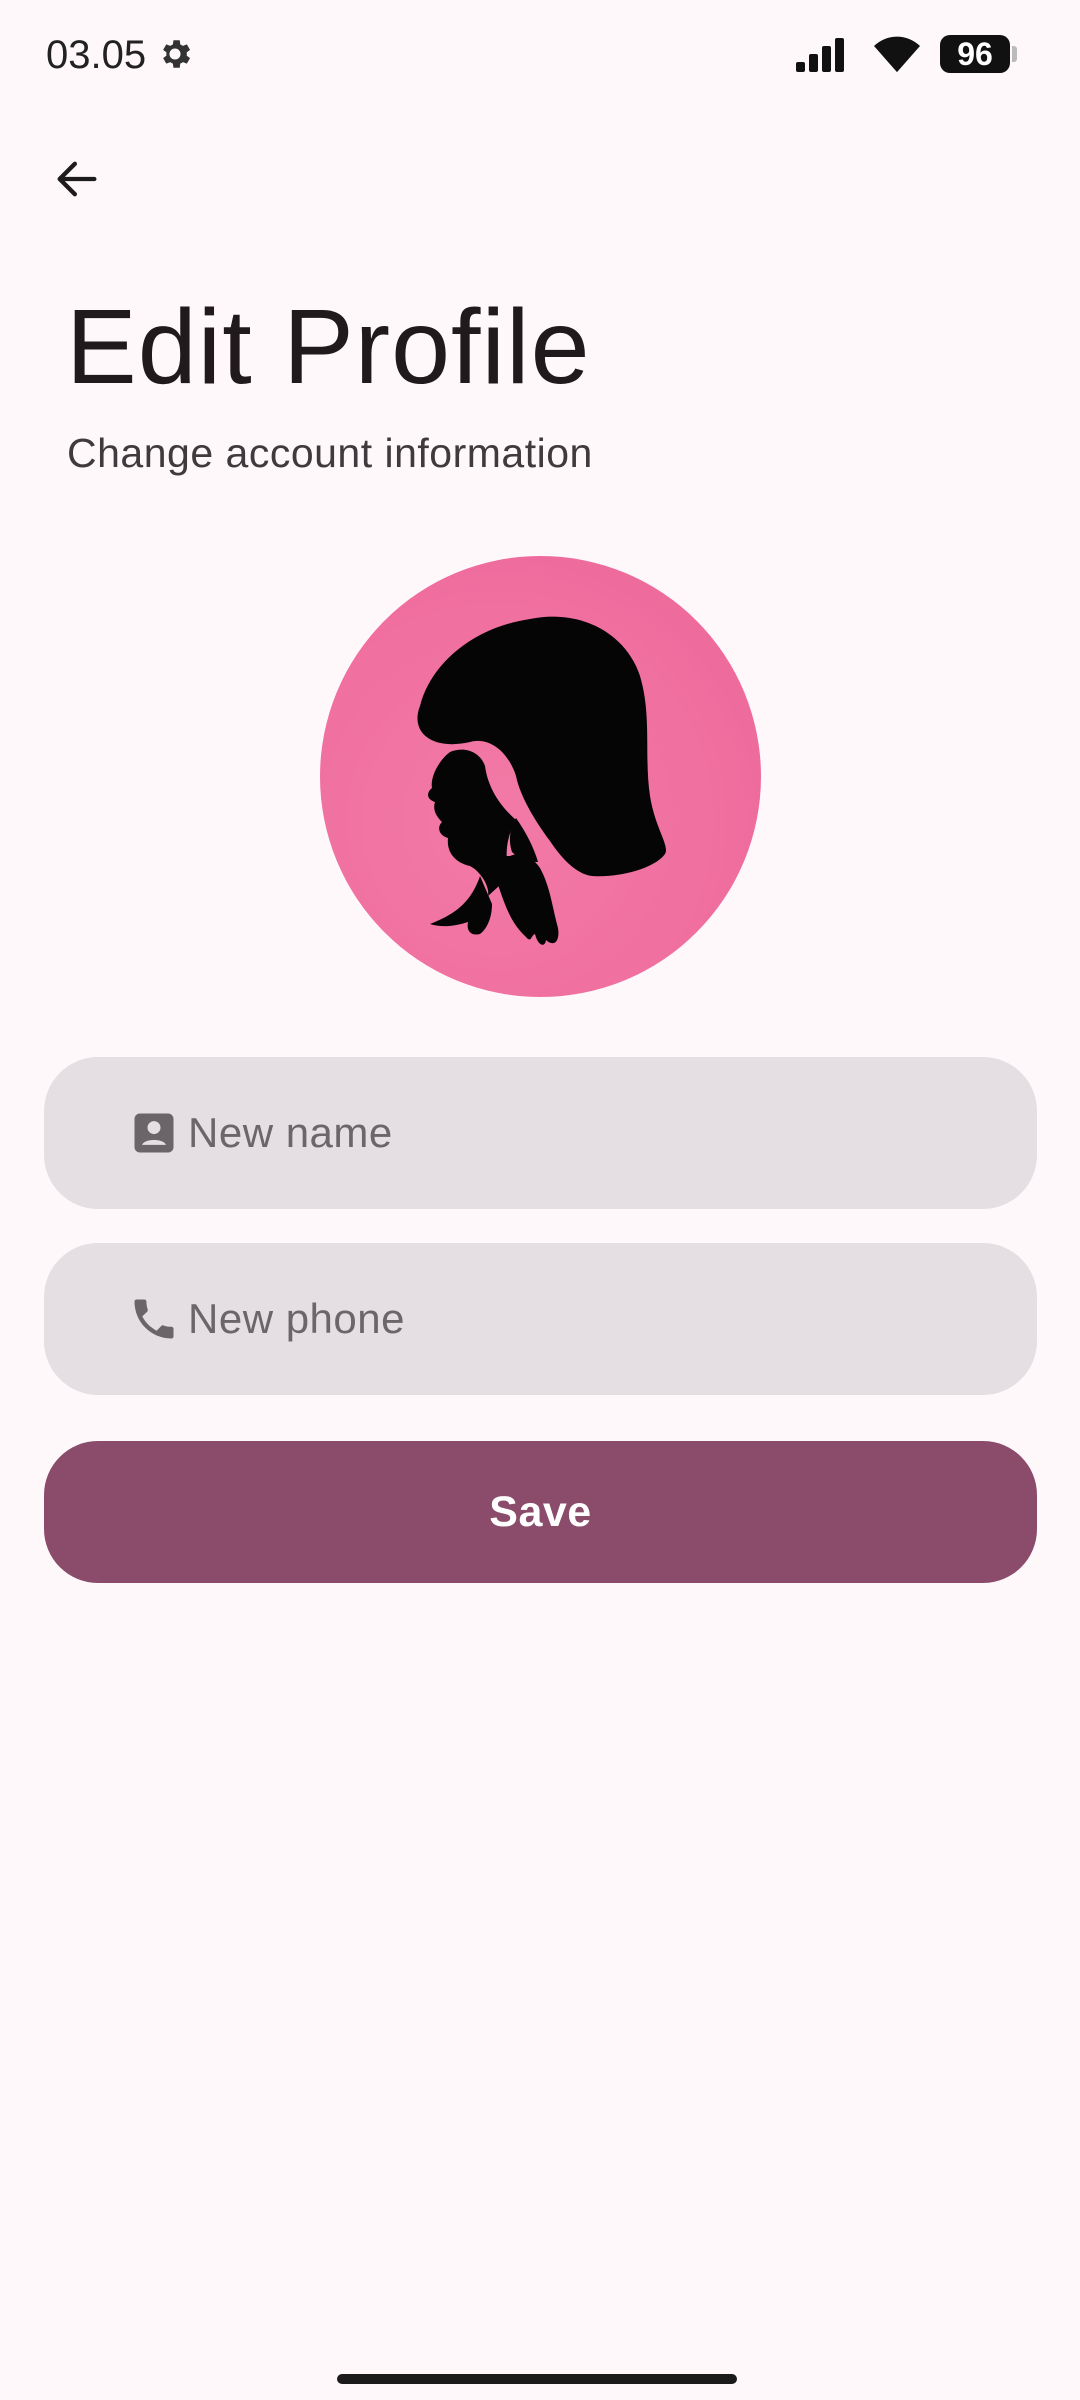  What do you see at coordinates (328, 347) in the screenshot?
I see `page-title: Edit Profile` at bounding box center [328, 347].